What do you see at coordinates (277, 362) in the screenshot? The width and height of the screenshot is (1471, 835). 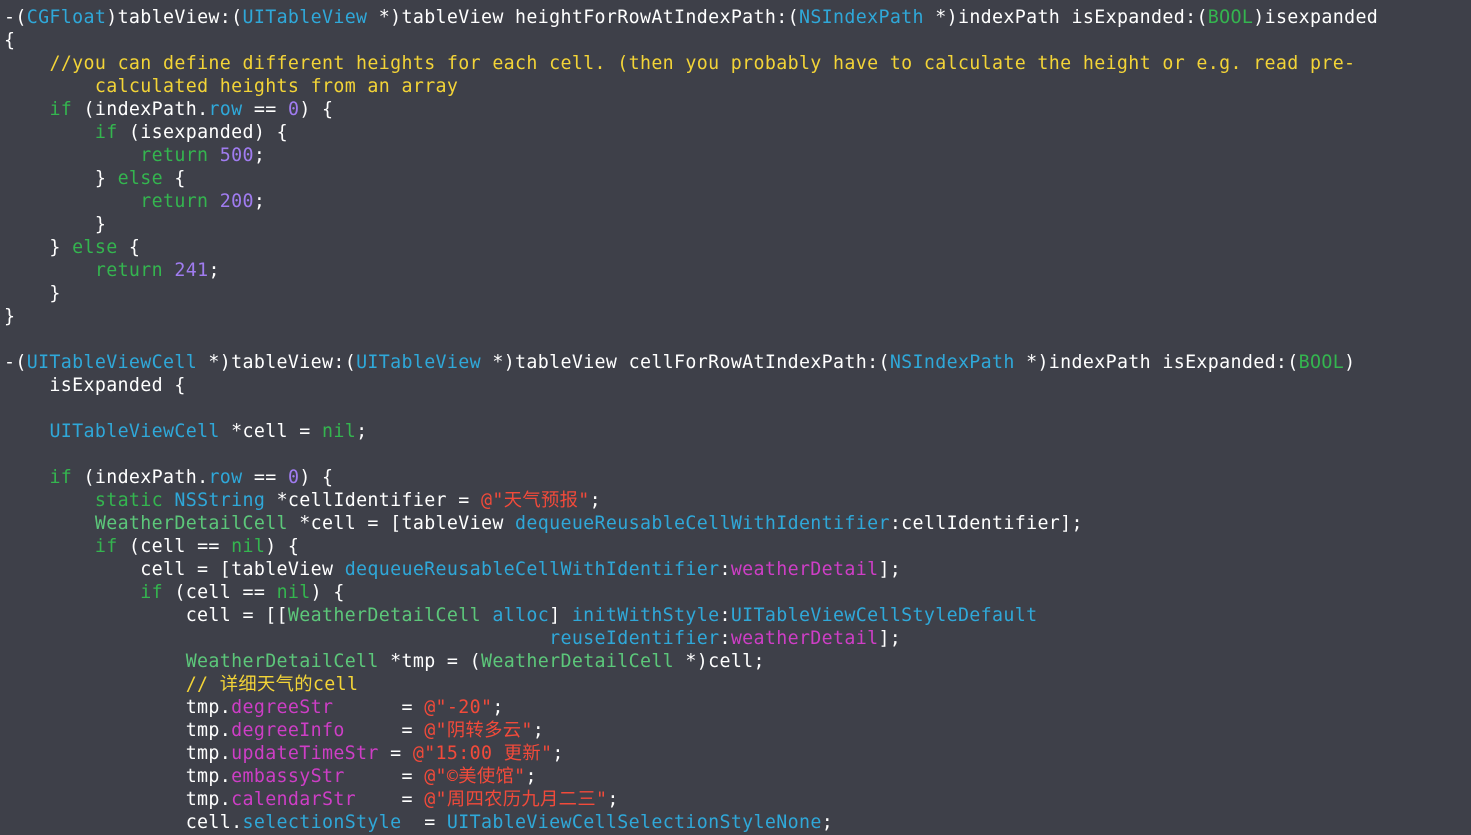 I see `code-text: *)tableView:(` at bounding box center [277, 362].